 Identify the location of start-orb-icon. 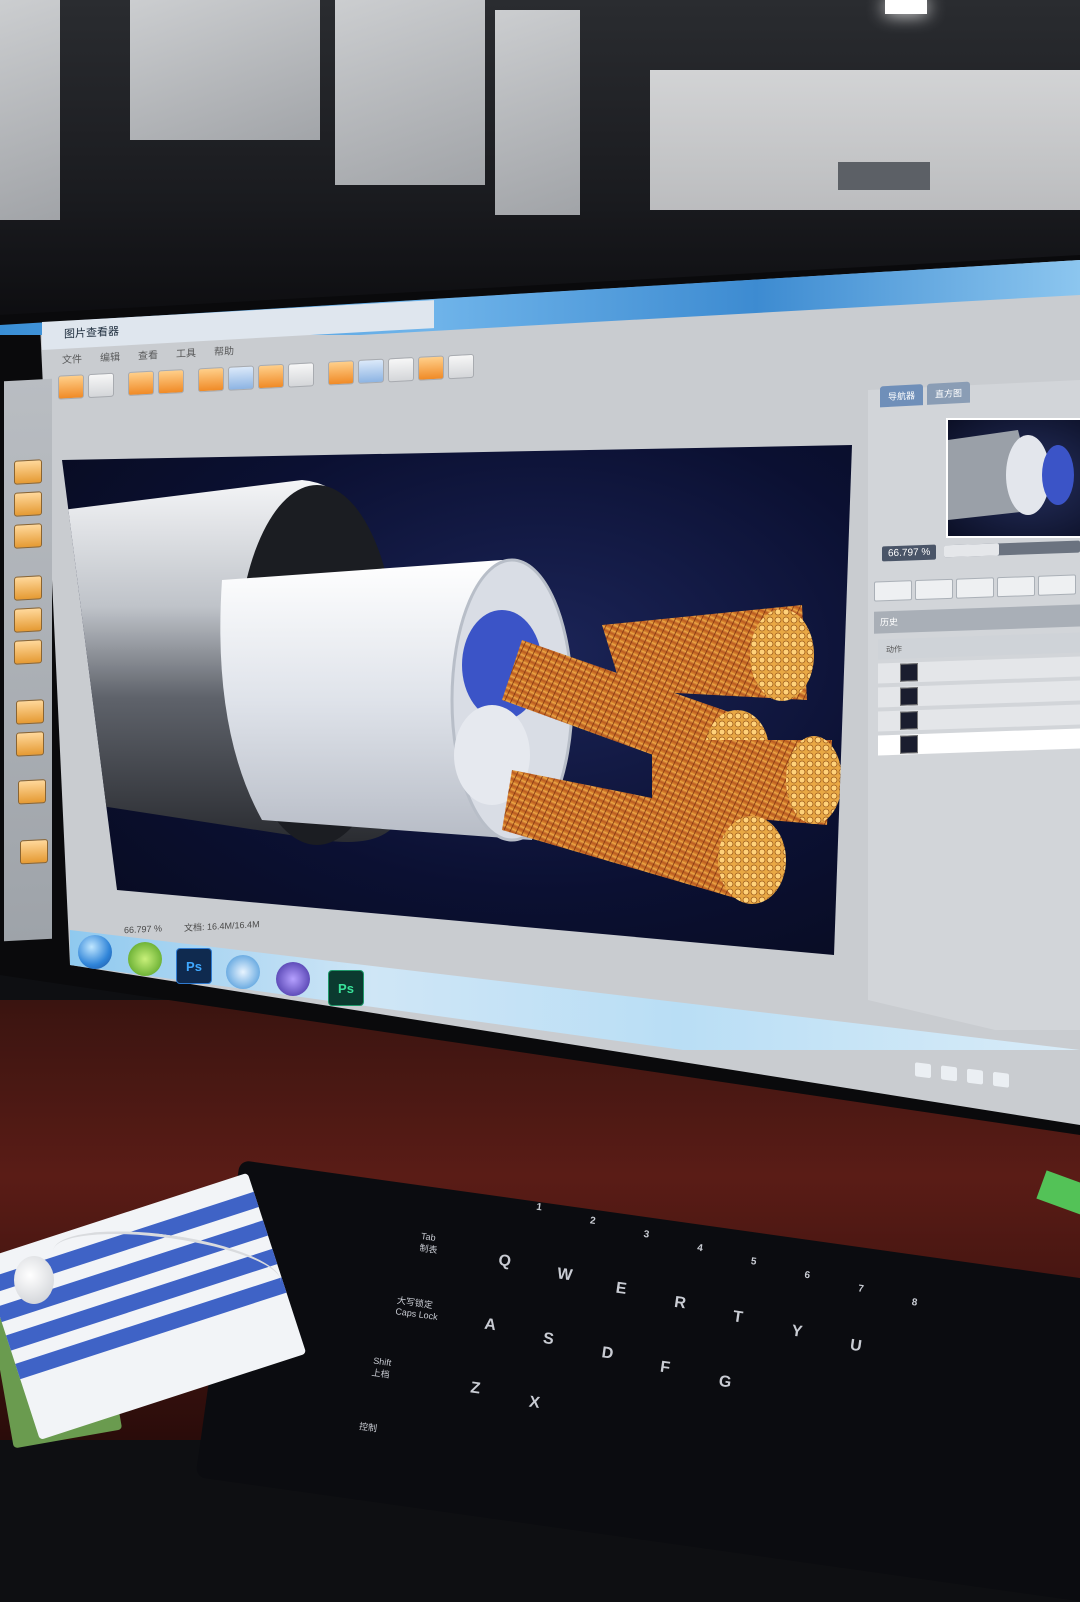
(95, 952).